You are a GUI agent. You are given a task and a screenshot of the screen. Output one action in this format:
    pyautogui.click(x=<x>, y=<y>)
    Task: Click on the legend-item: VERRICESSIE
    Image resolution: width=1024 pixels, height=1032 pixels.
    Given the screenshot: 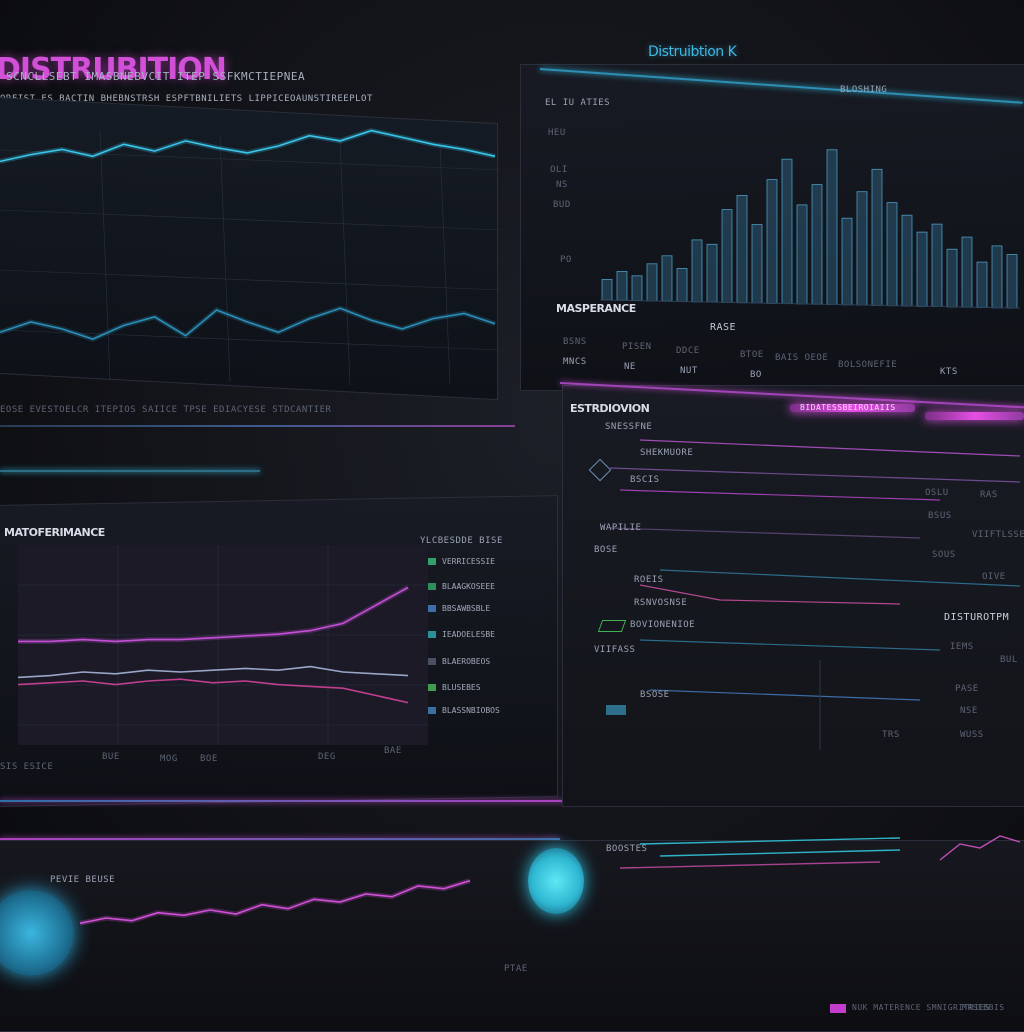 What is the action you would take?
    pyautogui.click(x=461, y=561)
    